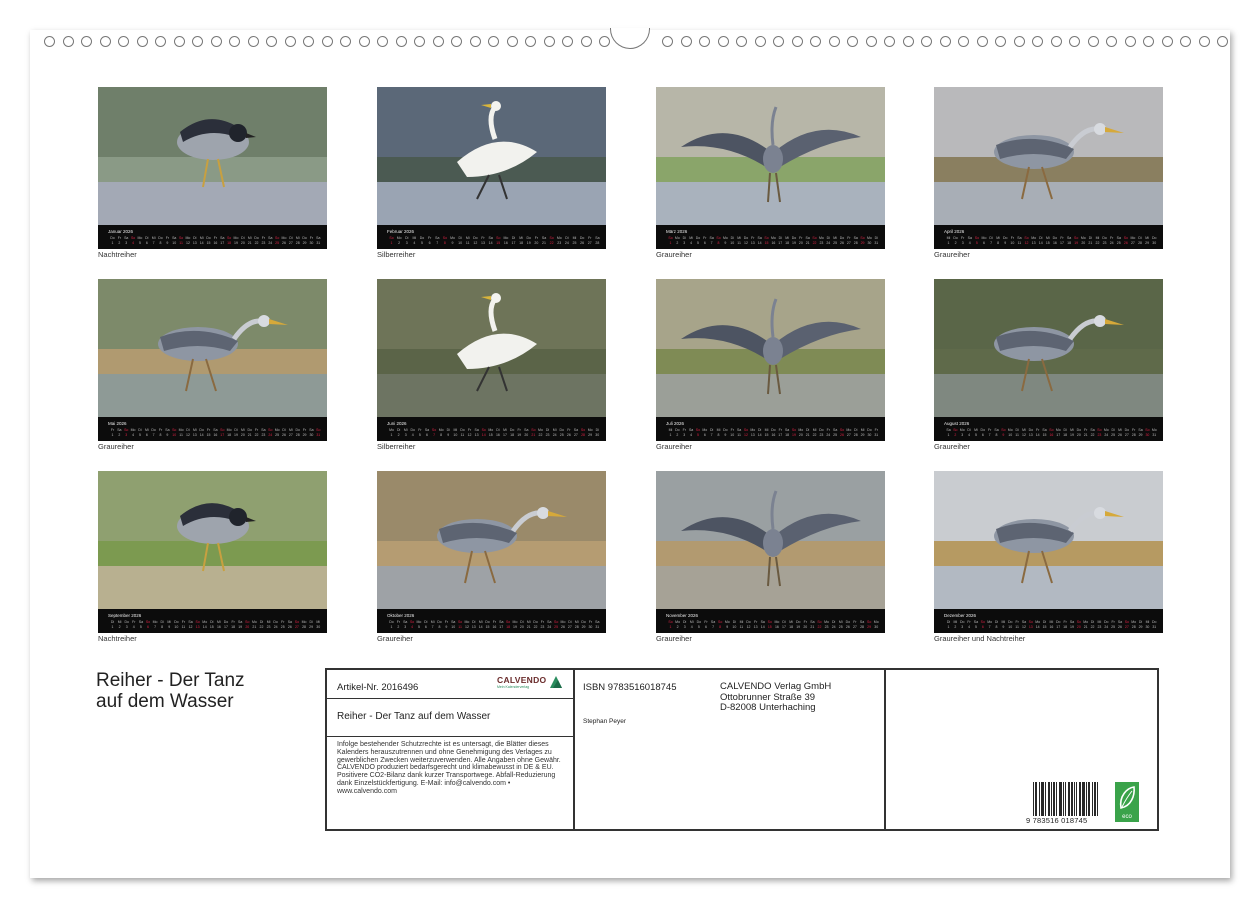 This screenshot has width=1260, height=908. Describe the element at coordinates (983, 243) in the screenshot. I see `day-number: 6` at that location.